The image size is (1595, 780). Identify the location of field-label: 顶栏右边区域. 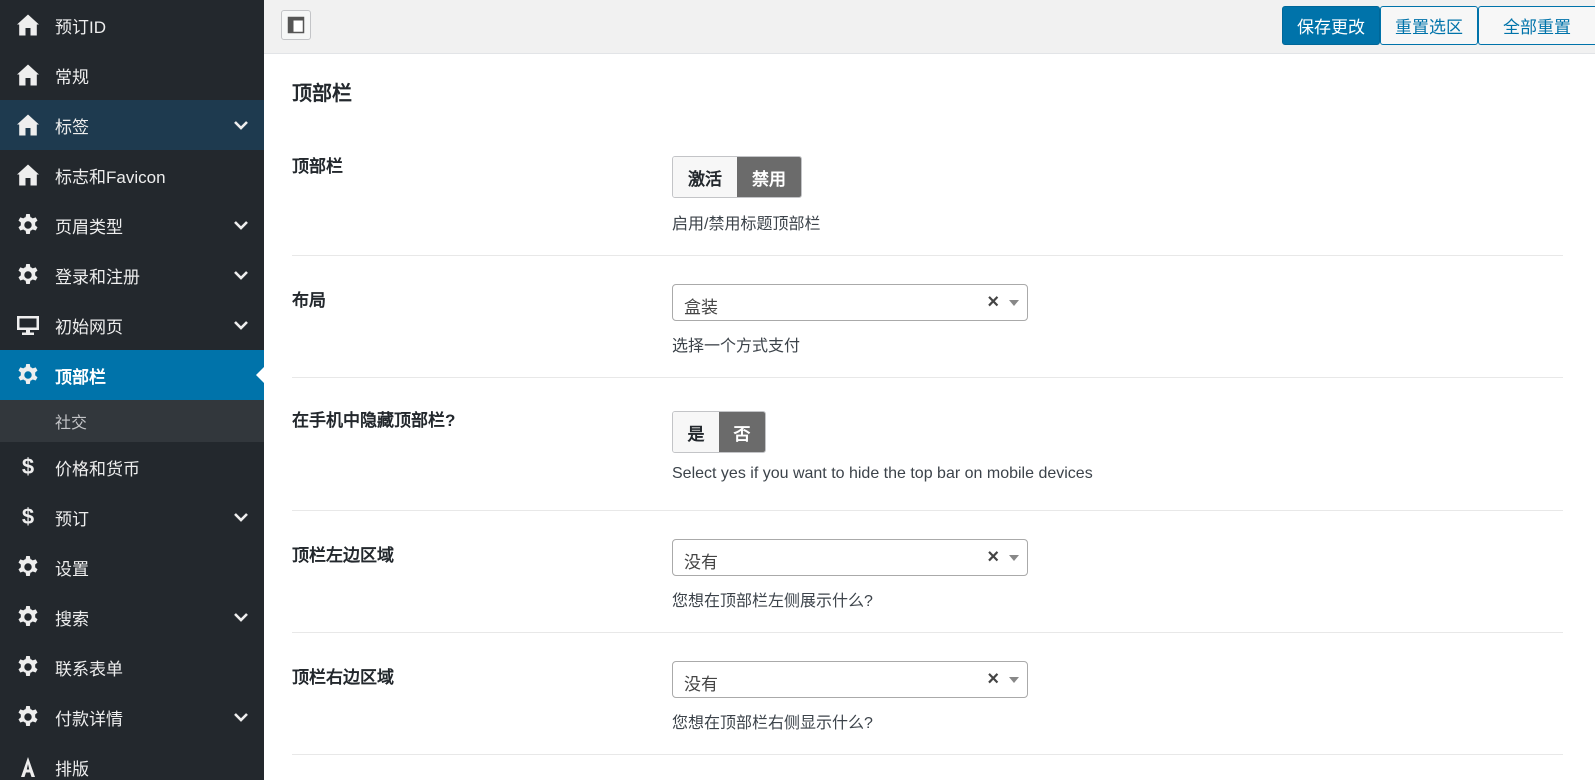
(343, 677).